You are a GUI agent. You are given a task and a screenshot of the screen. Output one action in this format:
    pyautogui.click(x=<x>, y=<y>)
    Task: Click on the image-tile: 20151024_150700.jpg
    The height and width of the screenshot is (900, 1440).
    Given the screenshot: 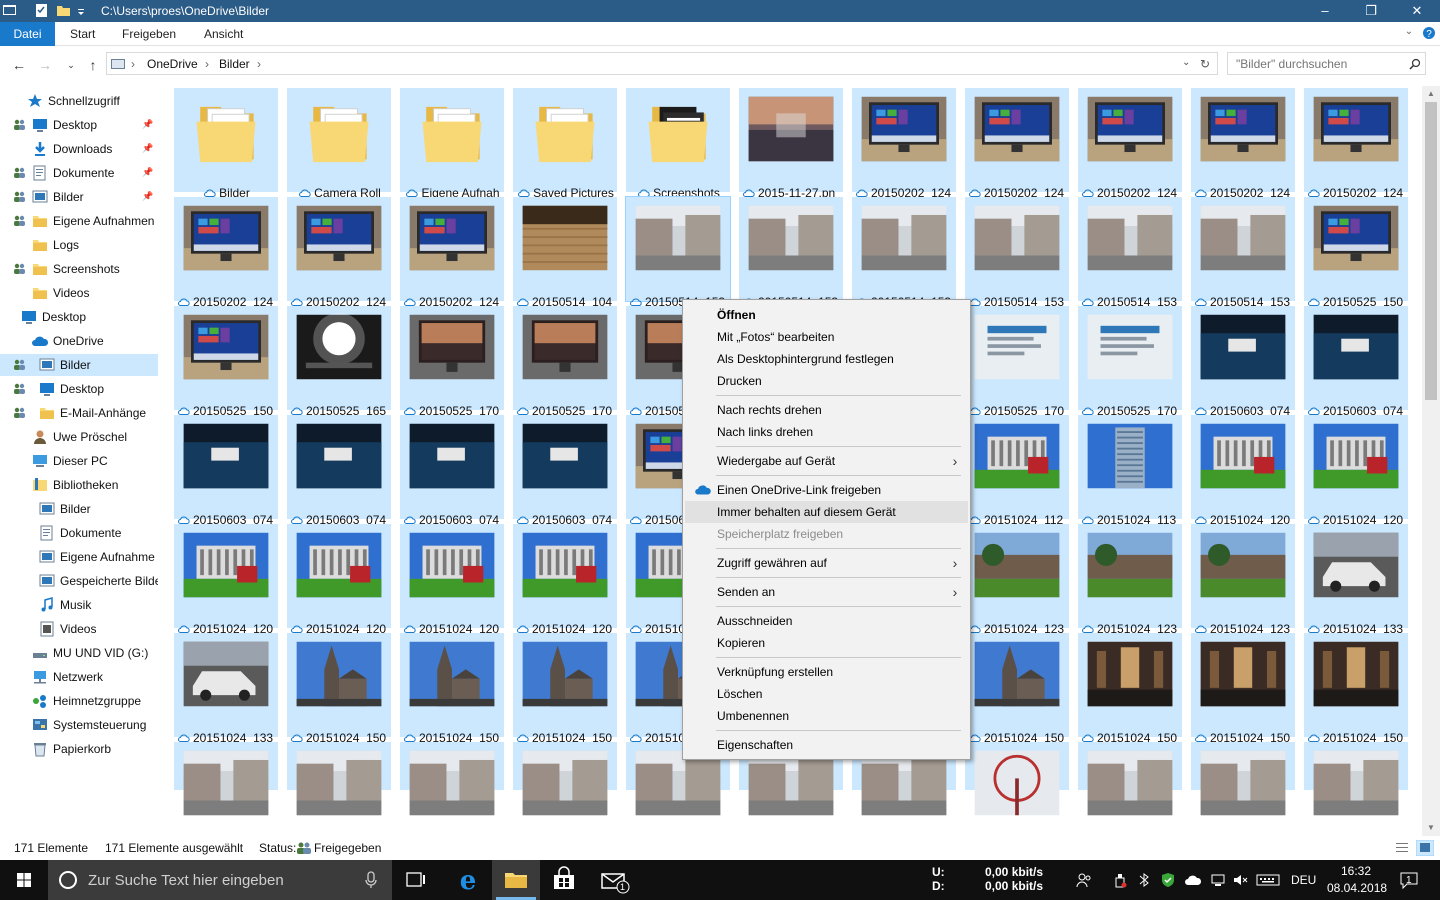 What is the action you would take?
    pyautogui.click(x=1130, y=696)
    